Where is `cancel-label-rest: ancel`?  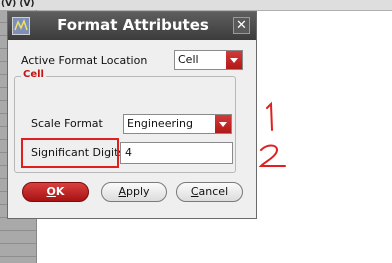
cancel-label-rest: ancel is located at coordinates (213, 191).